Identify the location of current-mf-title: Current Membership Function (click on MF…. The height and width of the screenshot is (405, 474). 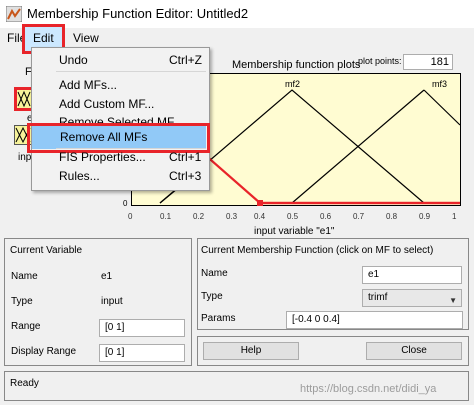
(317, 250).